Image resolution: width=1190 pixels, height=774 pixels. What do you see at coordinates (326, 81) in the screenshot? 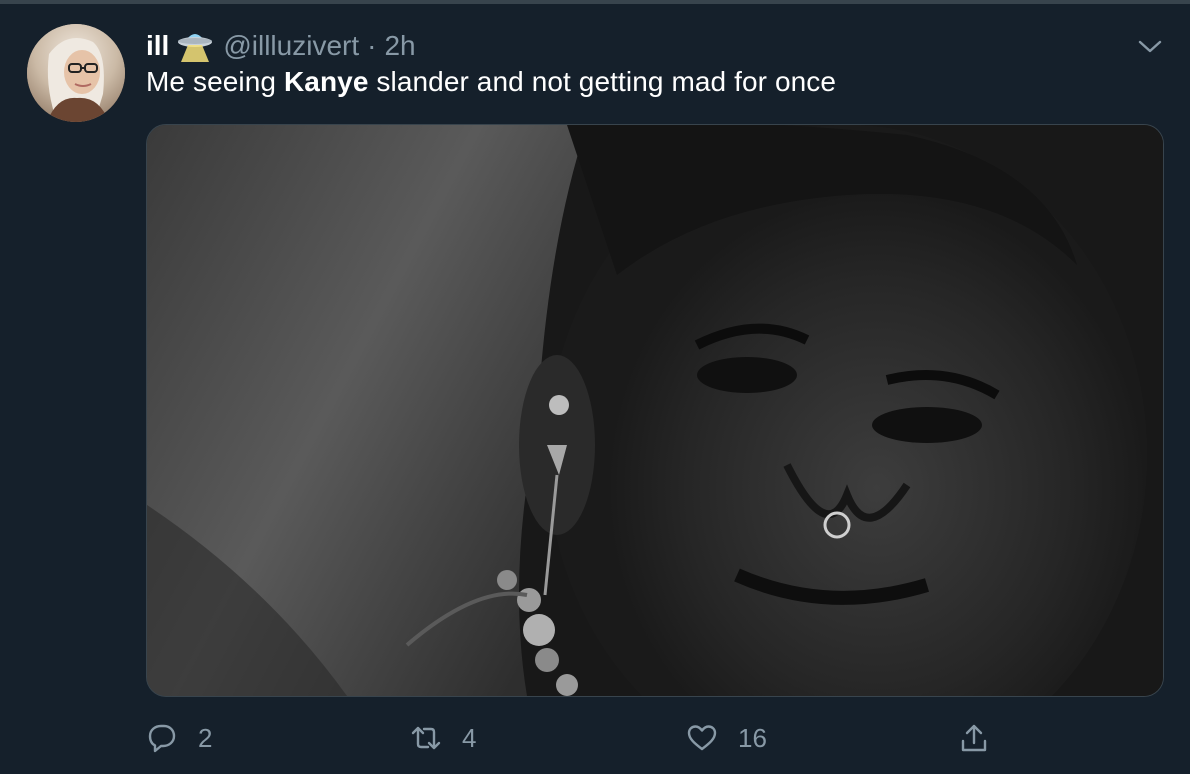
I see `tweet-text-bold: Kanye` at bounding box center [326, 81].